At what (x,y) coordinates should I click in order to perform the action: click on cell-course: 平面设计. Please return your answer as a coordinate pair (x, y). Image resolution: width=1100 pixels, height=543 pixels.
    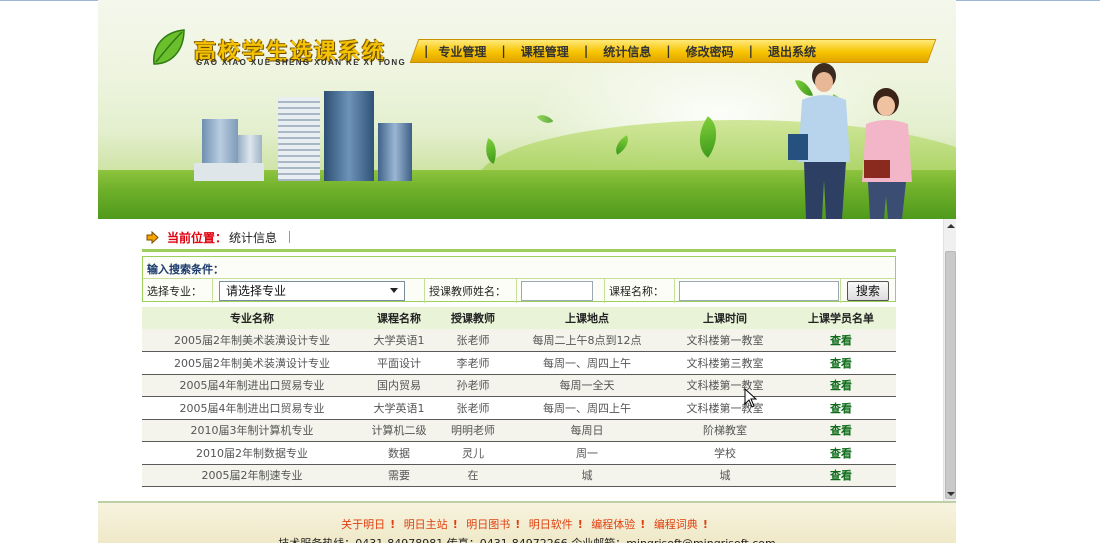
    Looking at the image, I should click on (399, 363).